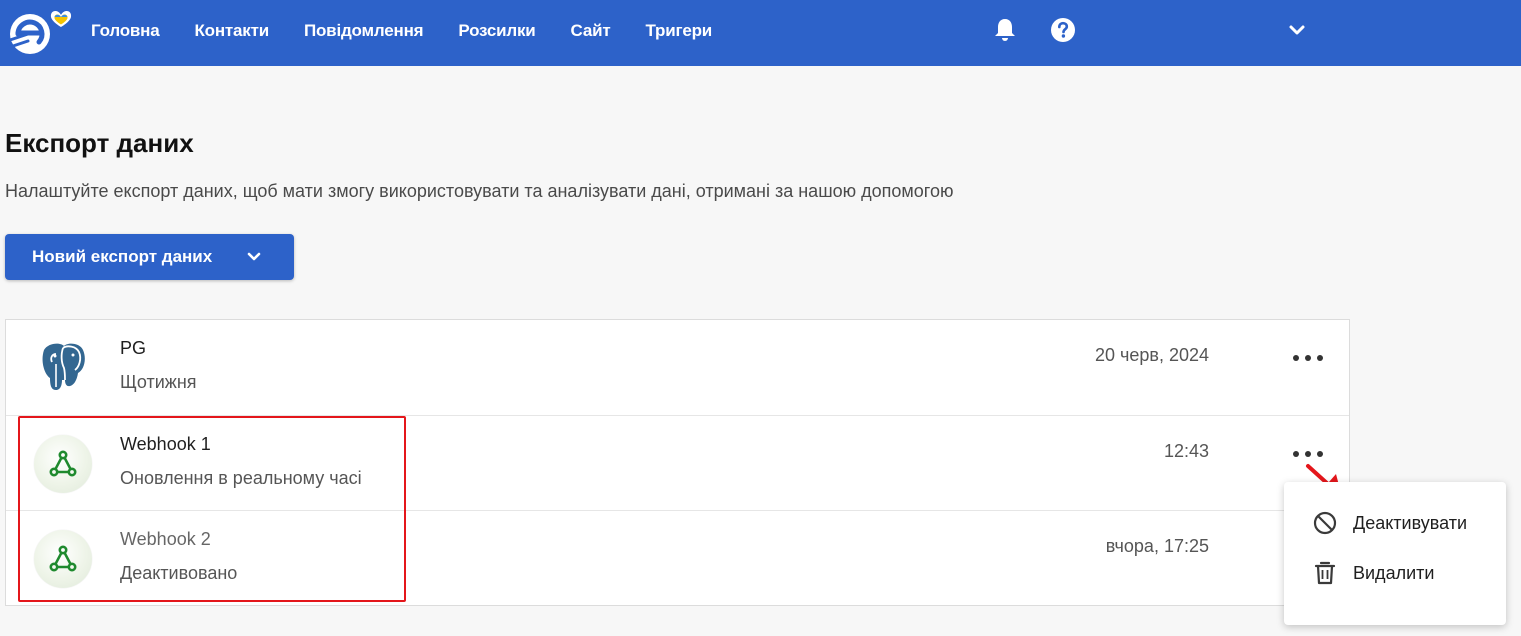 The height and width of the screenshot is (636, 1521). I want to click on export-status: Деактивовано, so click(179, 573).